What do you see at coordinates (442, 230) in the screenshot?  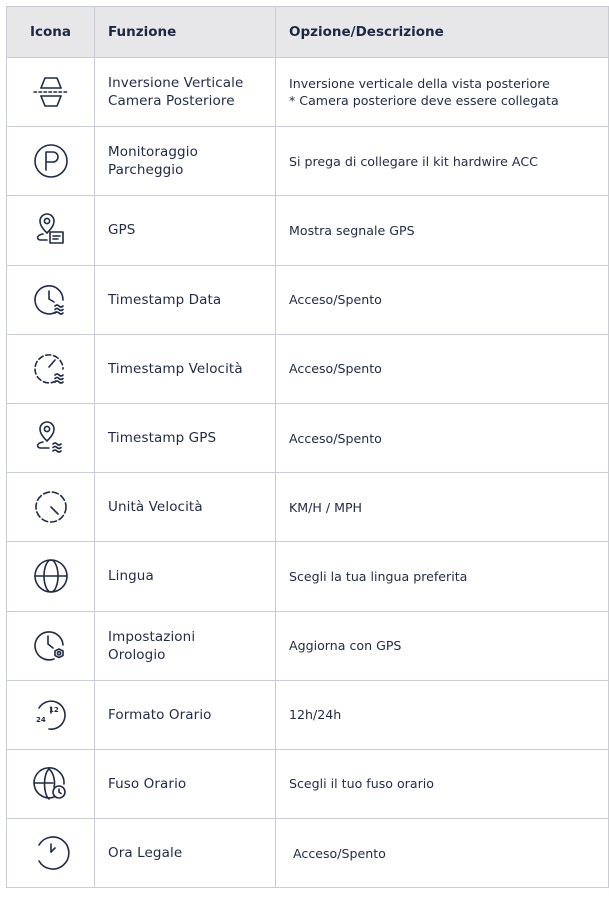 I see `description-text: Mostra segnale GPS` at bounding box center [442, 230].